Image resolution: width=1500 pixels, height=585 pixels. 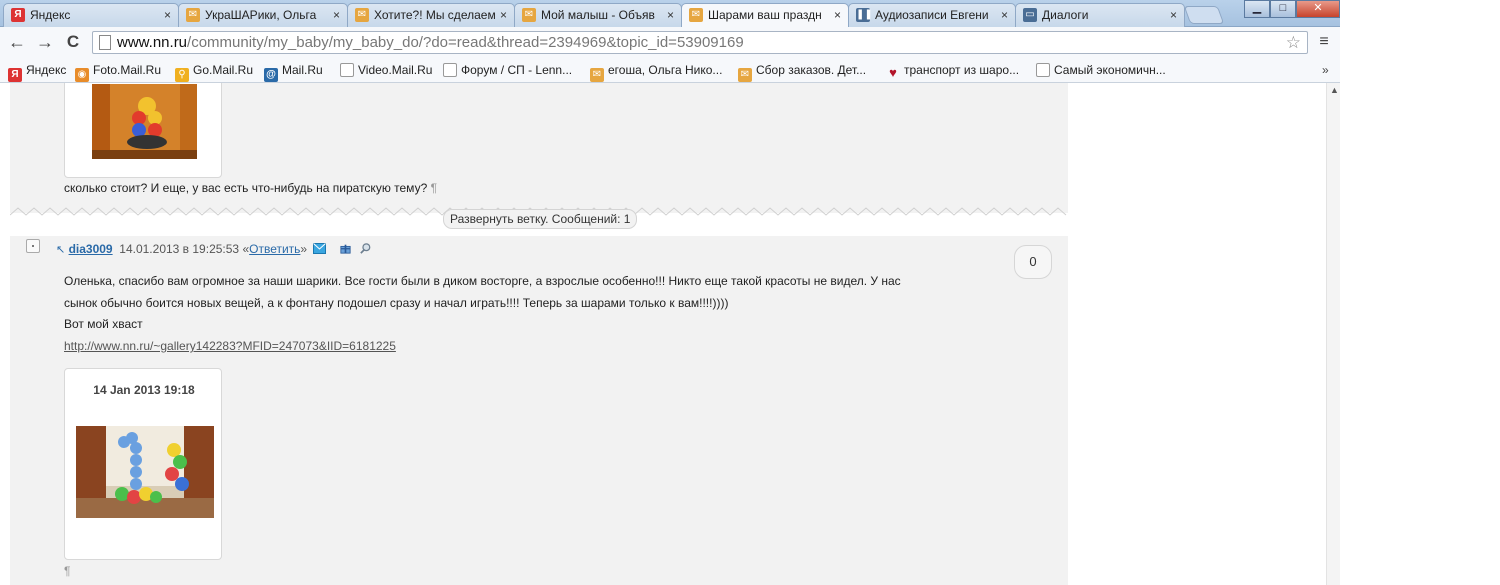 I want to click on tab-title: УкраШАРики, Ольга, so click(x=261, y=15).